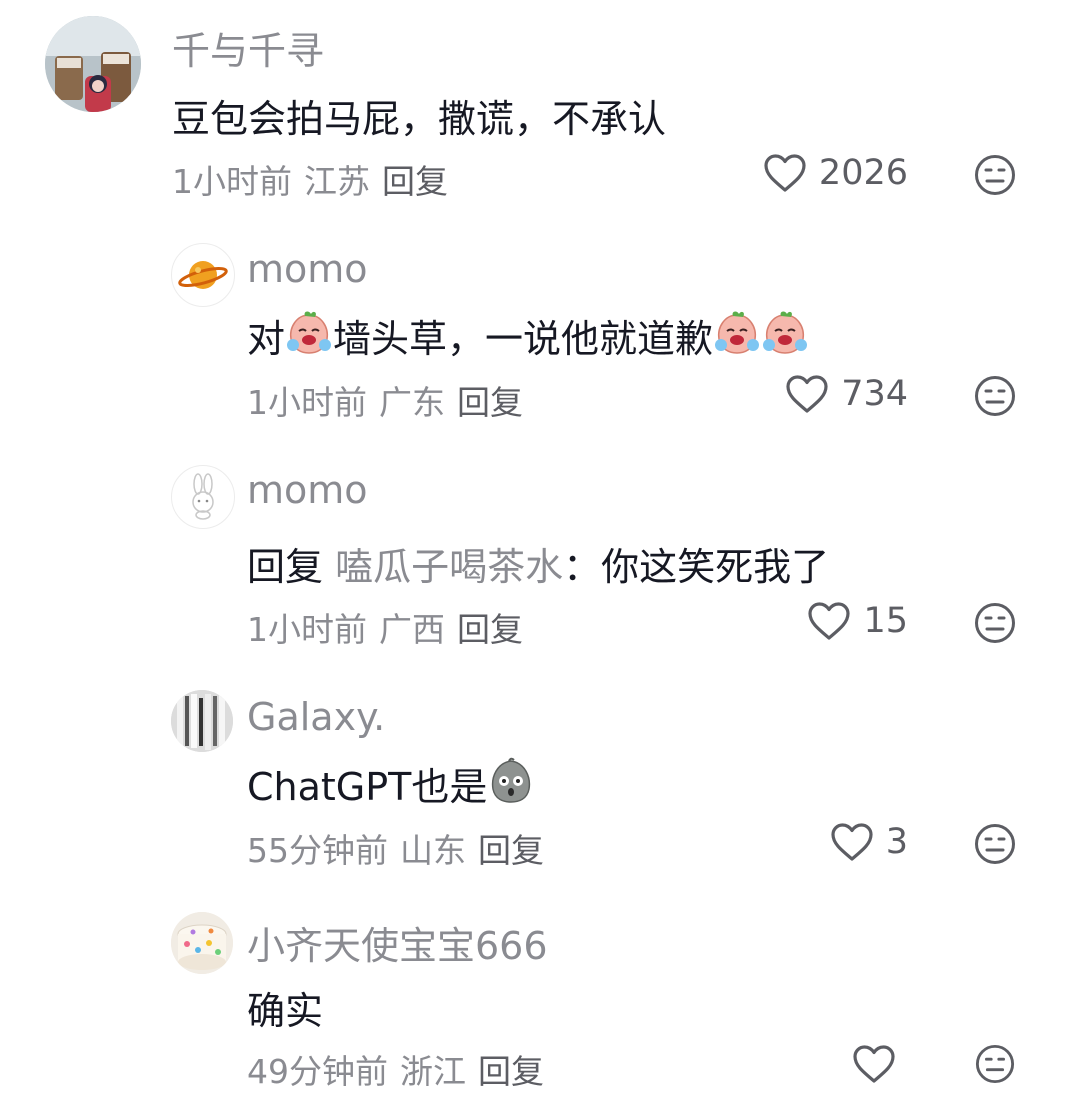  I want to click on comment-meta: 1小时前 江苏 回复, so click(316, 179).